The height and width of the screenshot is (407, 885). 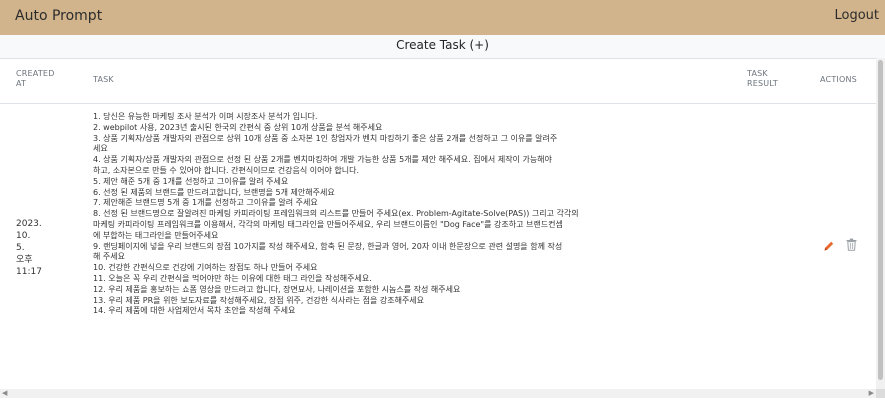 I want to click on scroll-right-arrow-icon: ▶, so click(x=871, y=393).